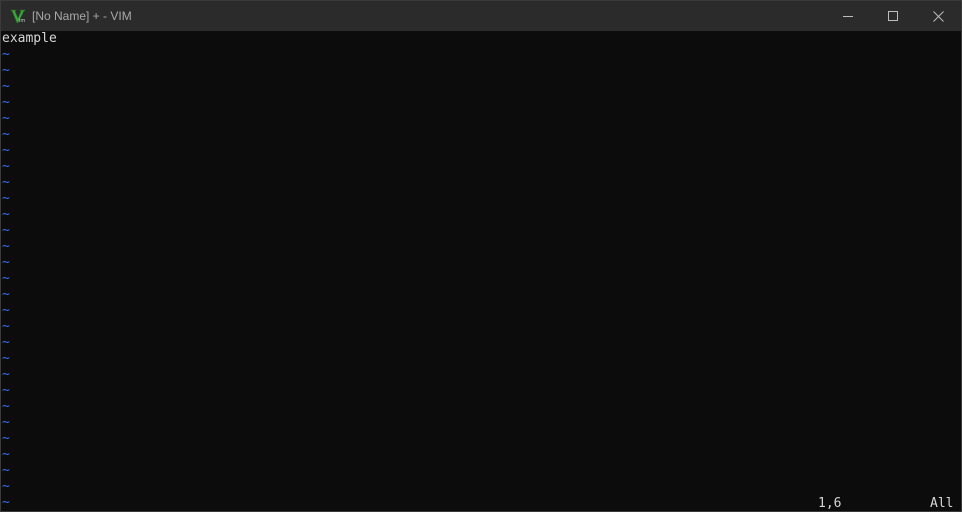 The width and height of the screenshot is (962, 512). I want to click on minimize-button, so click(848, 16).